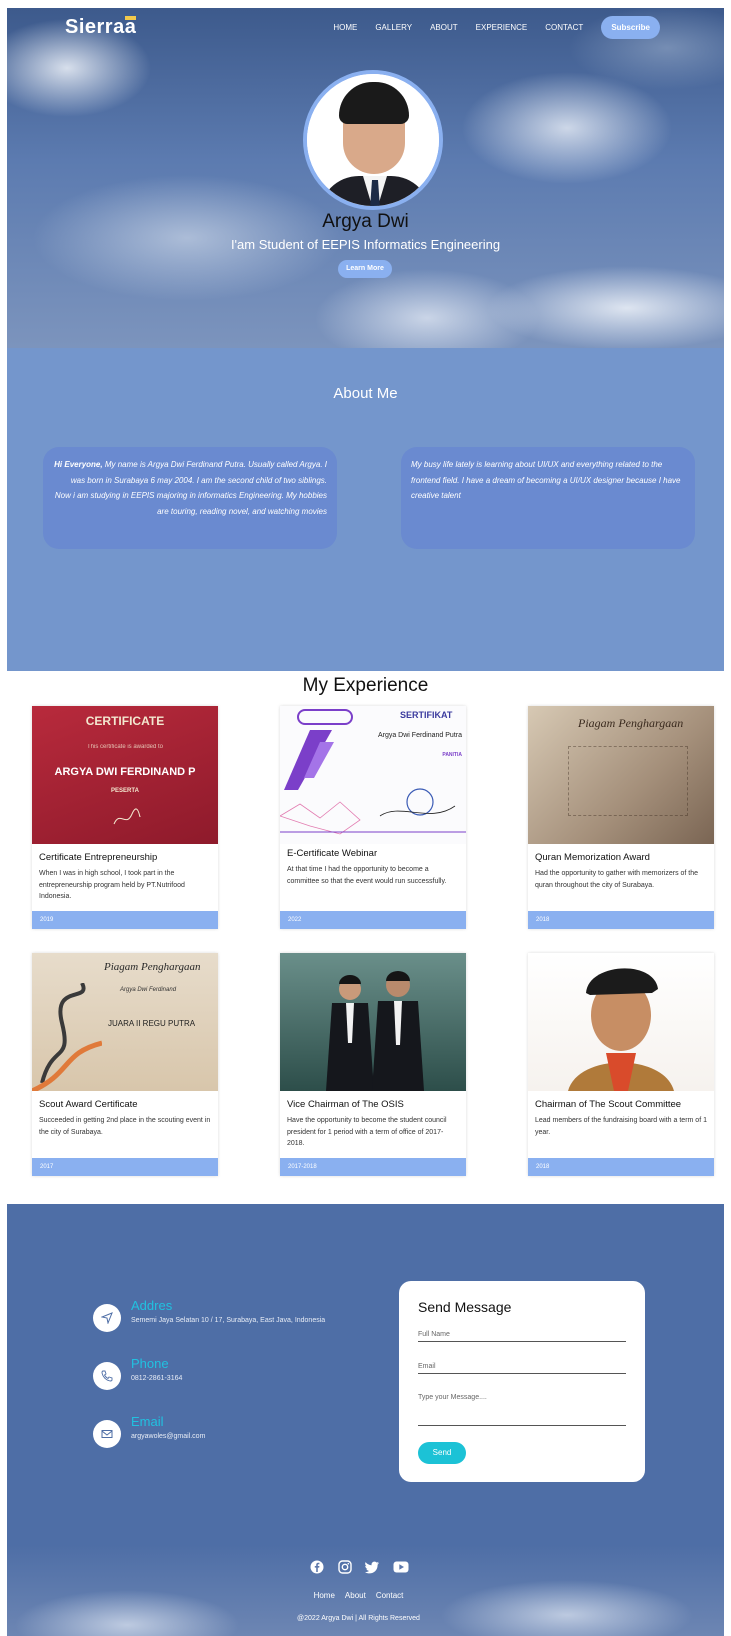 Image resolution: width=731 pixels, height=1636 pixels. What do you see at coordinates (125, 747) in the screenshot?
I see `cert-subheading: This certificate is awarded to` at bounding box center [125, 747].